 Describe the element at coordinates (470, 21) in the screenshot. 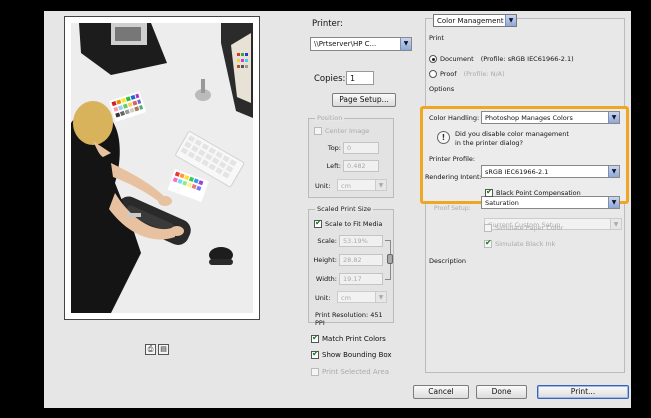

I see `section-select-value: Color Management` at that location.